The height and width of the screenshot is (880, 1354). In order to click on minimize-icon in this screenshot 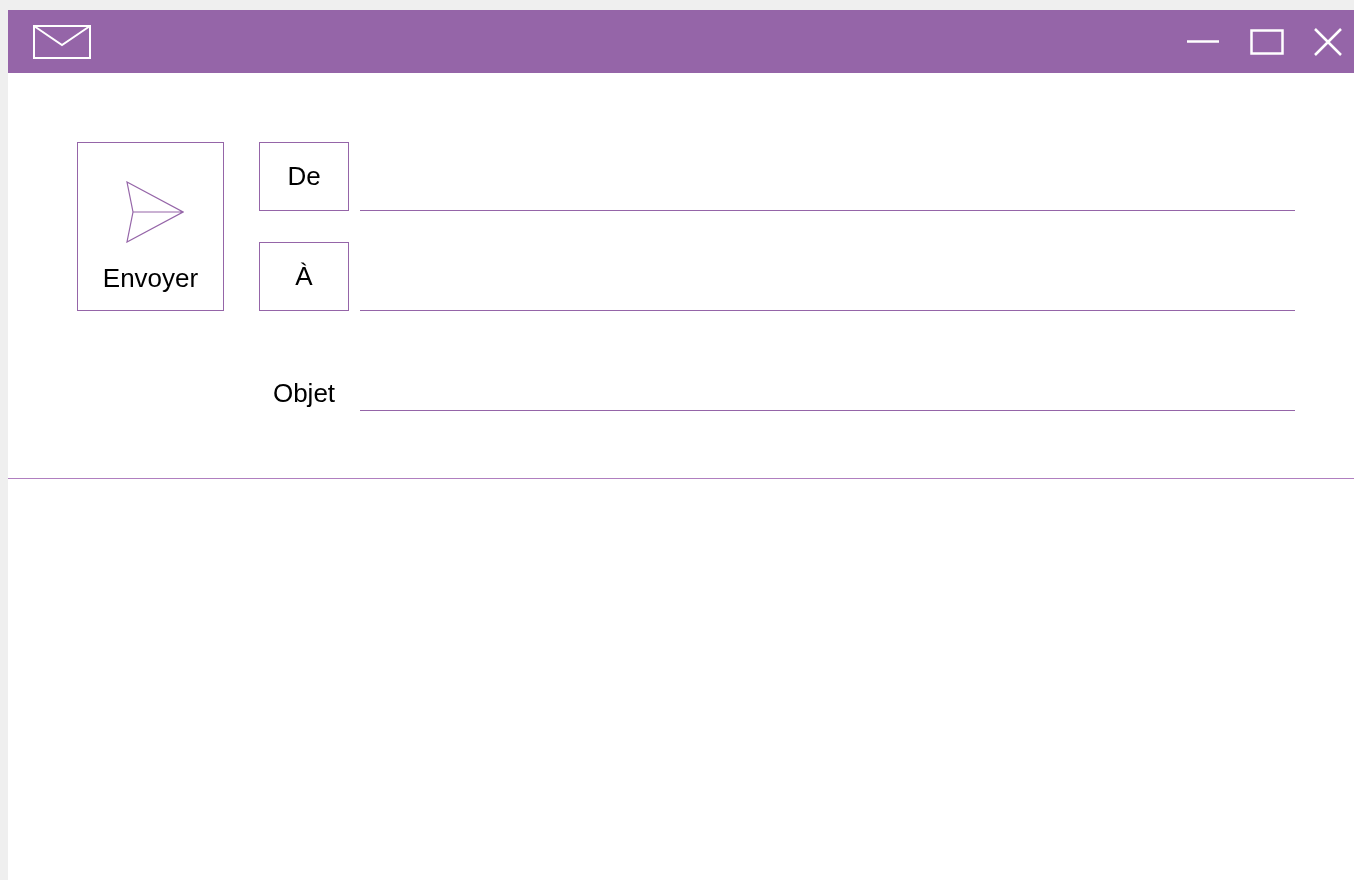, I will do `click(1203, 41)`.